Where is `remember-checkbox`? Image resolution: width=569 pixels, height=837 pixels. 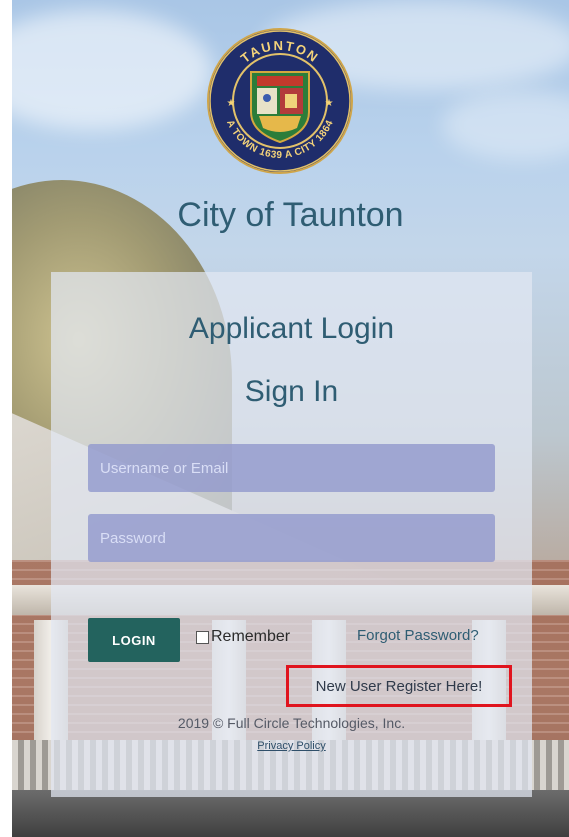
remember-checkbox is located at coordinates (202, 637).